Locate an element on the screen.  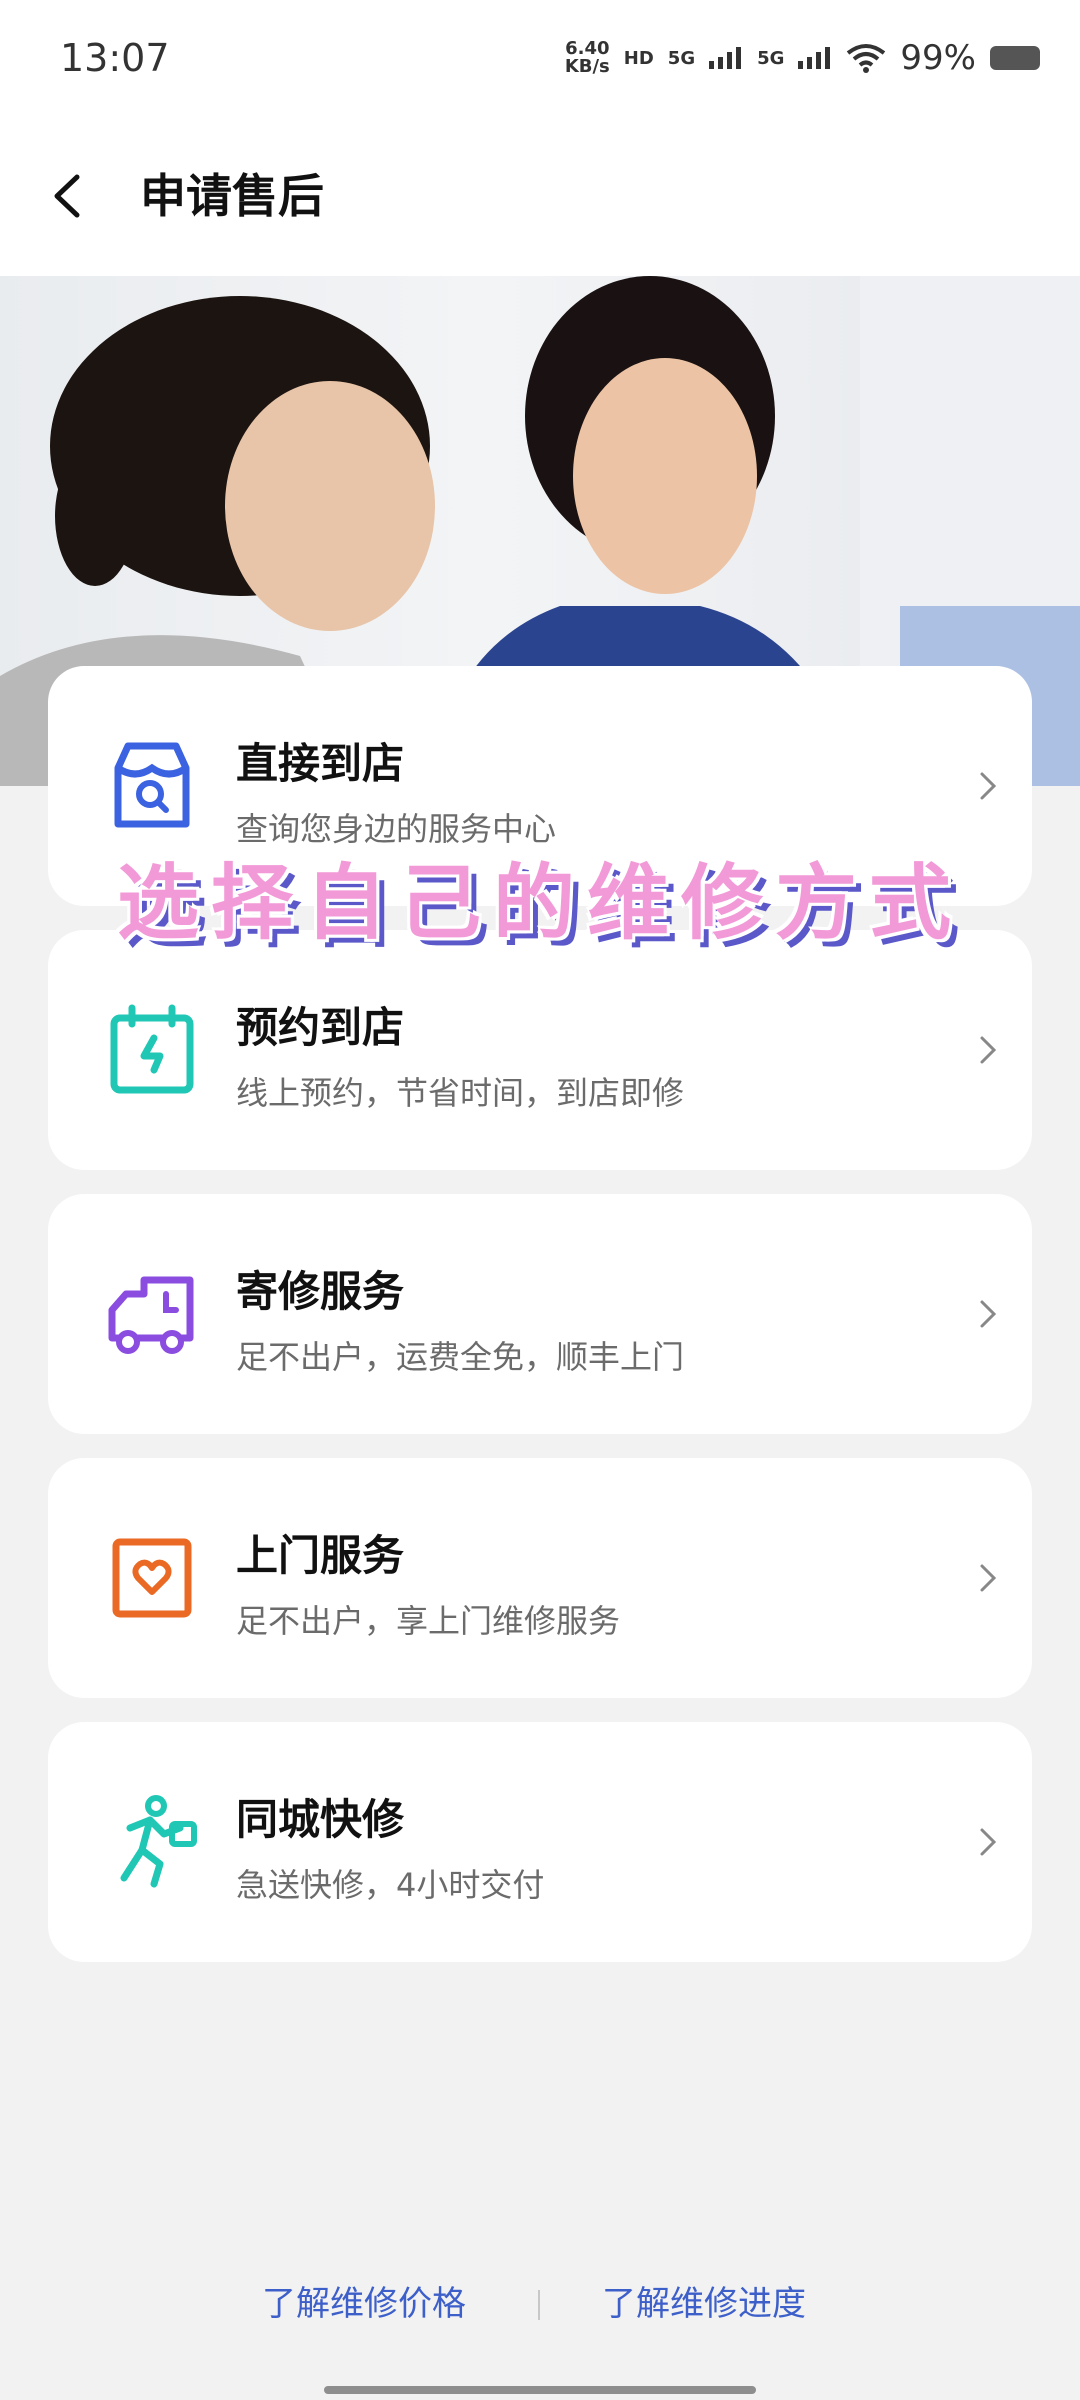
service-title: 直接到店 is located at coordinates (320, 763).